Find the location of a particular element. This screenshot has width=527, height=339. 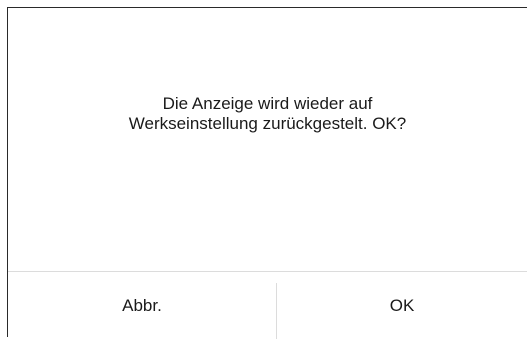

dialog-message-line-1: Die Anzeige wird wieder auf is located at coordinates (267, 103).